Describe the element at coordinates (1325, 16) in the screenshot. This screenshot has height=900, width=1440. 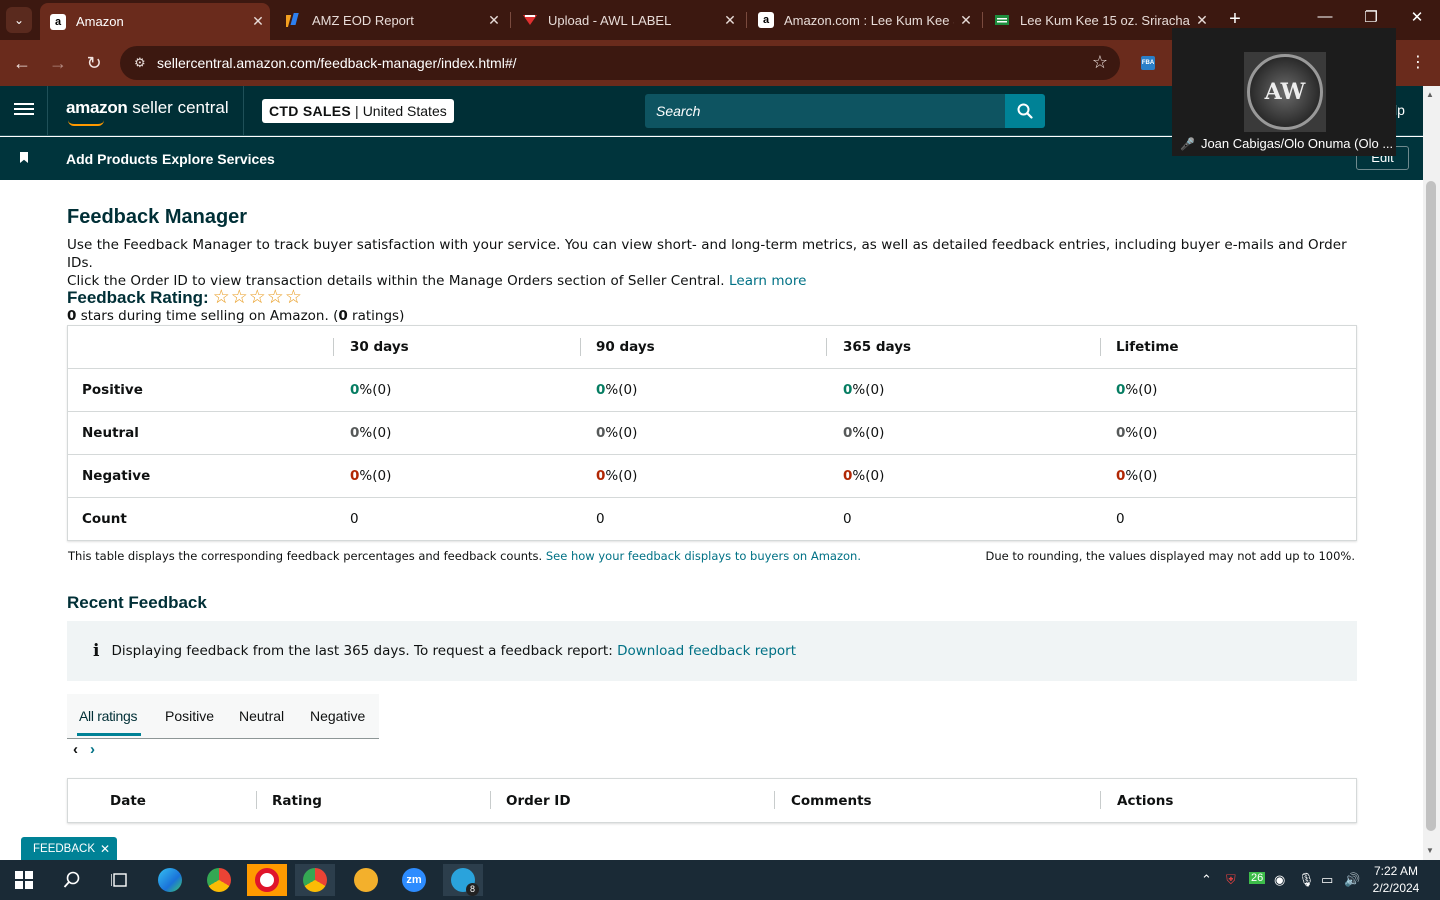
I see `minimize-icon: —` at that location.